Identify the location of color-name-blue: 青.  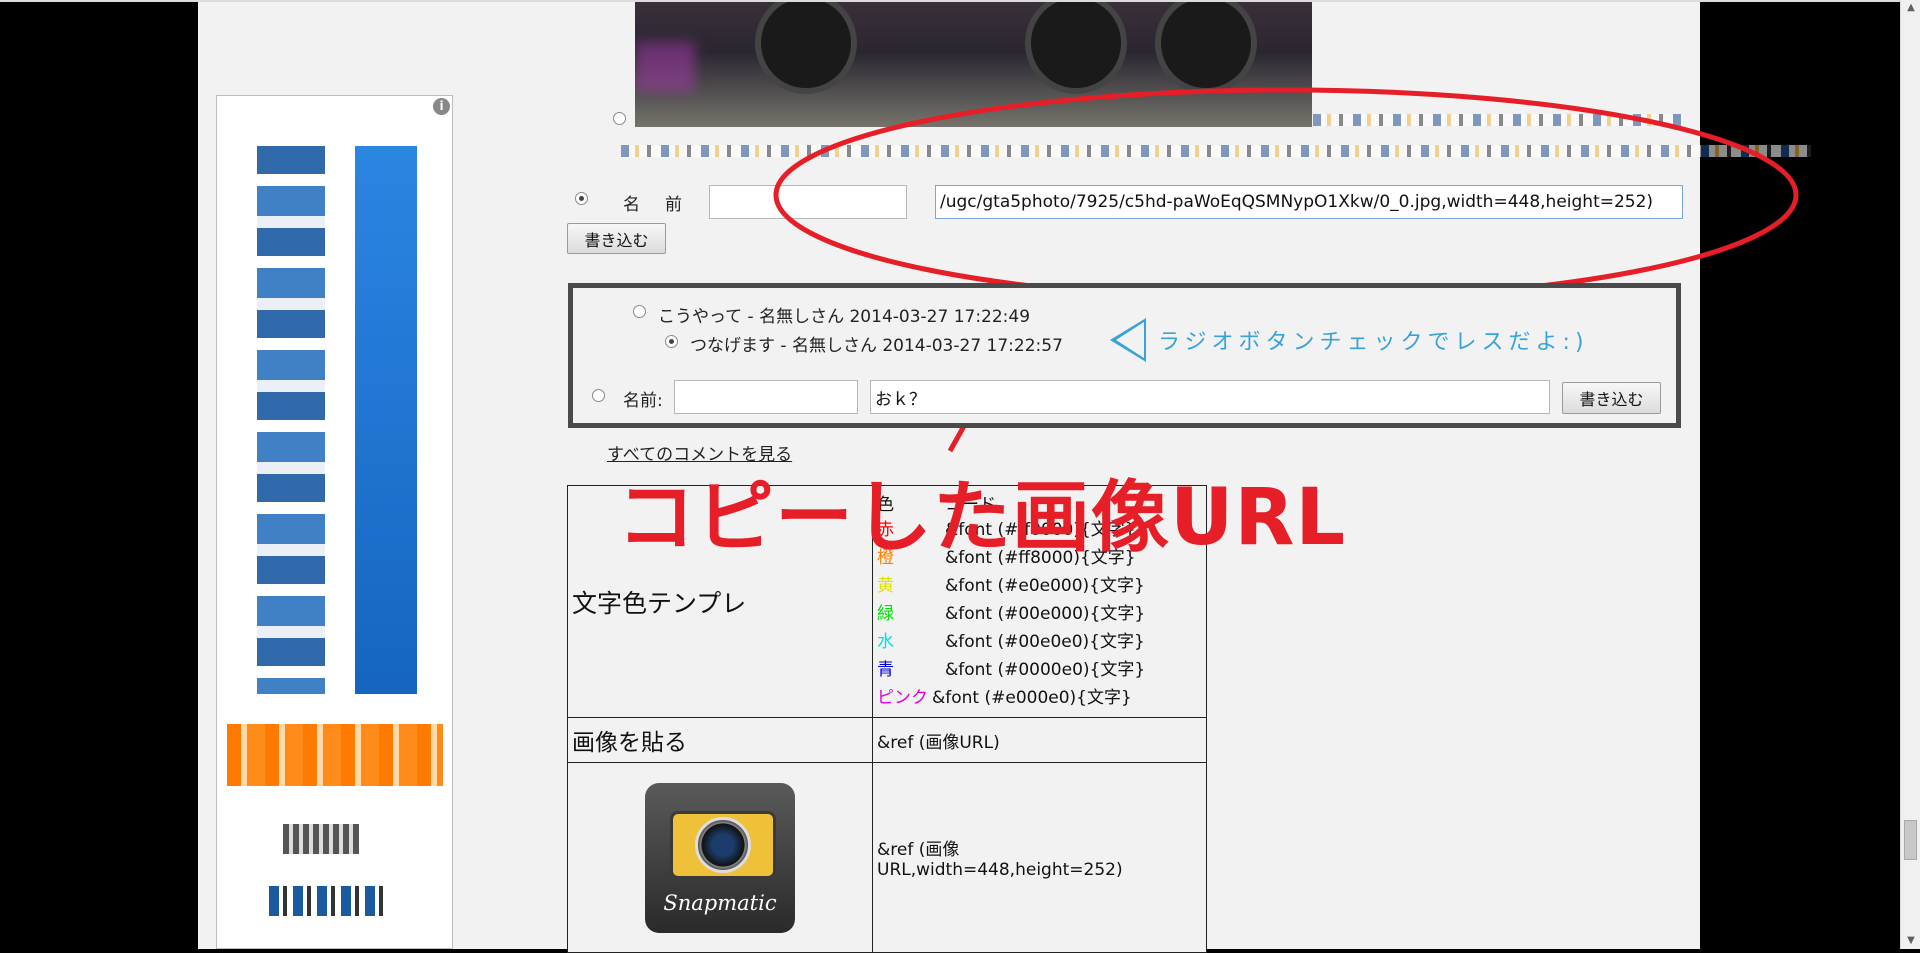
(885, 669).